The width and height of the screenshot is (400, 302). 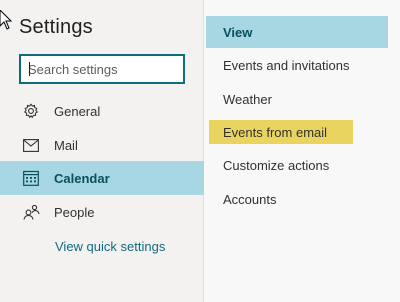 I want to click on nav-item-calendar: Calendar, so click(x=102, y=178).